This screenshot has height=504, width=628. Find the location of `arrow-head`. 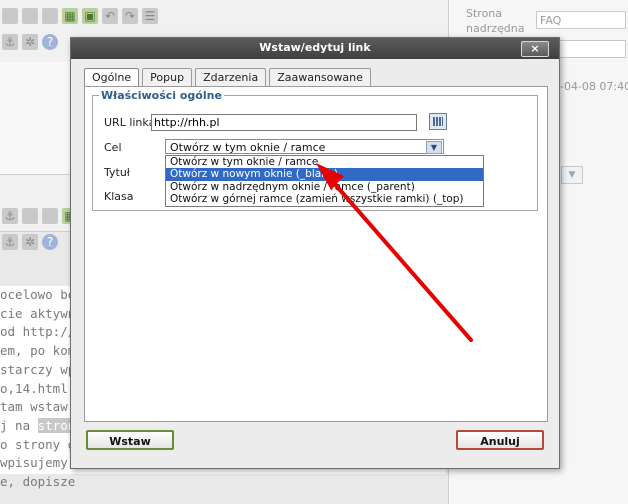

arrow-head is located at coordinates (330, 176).